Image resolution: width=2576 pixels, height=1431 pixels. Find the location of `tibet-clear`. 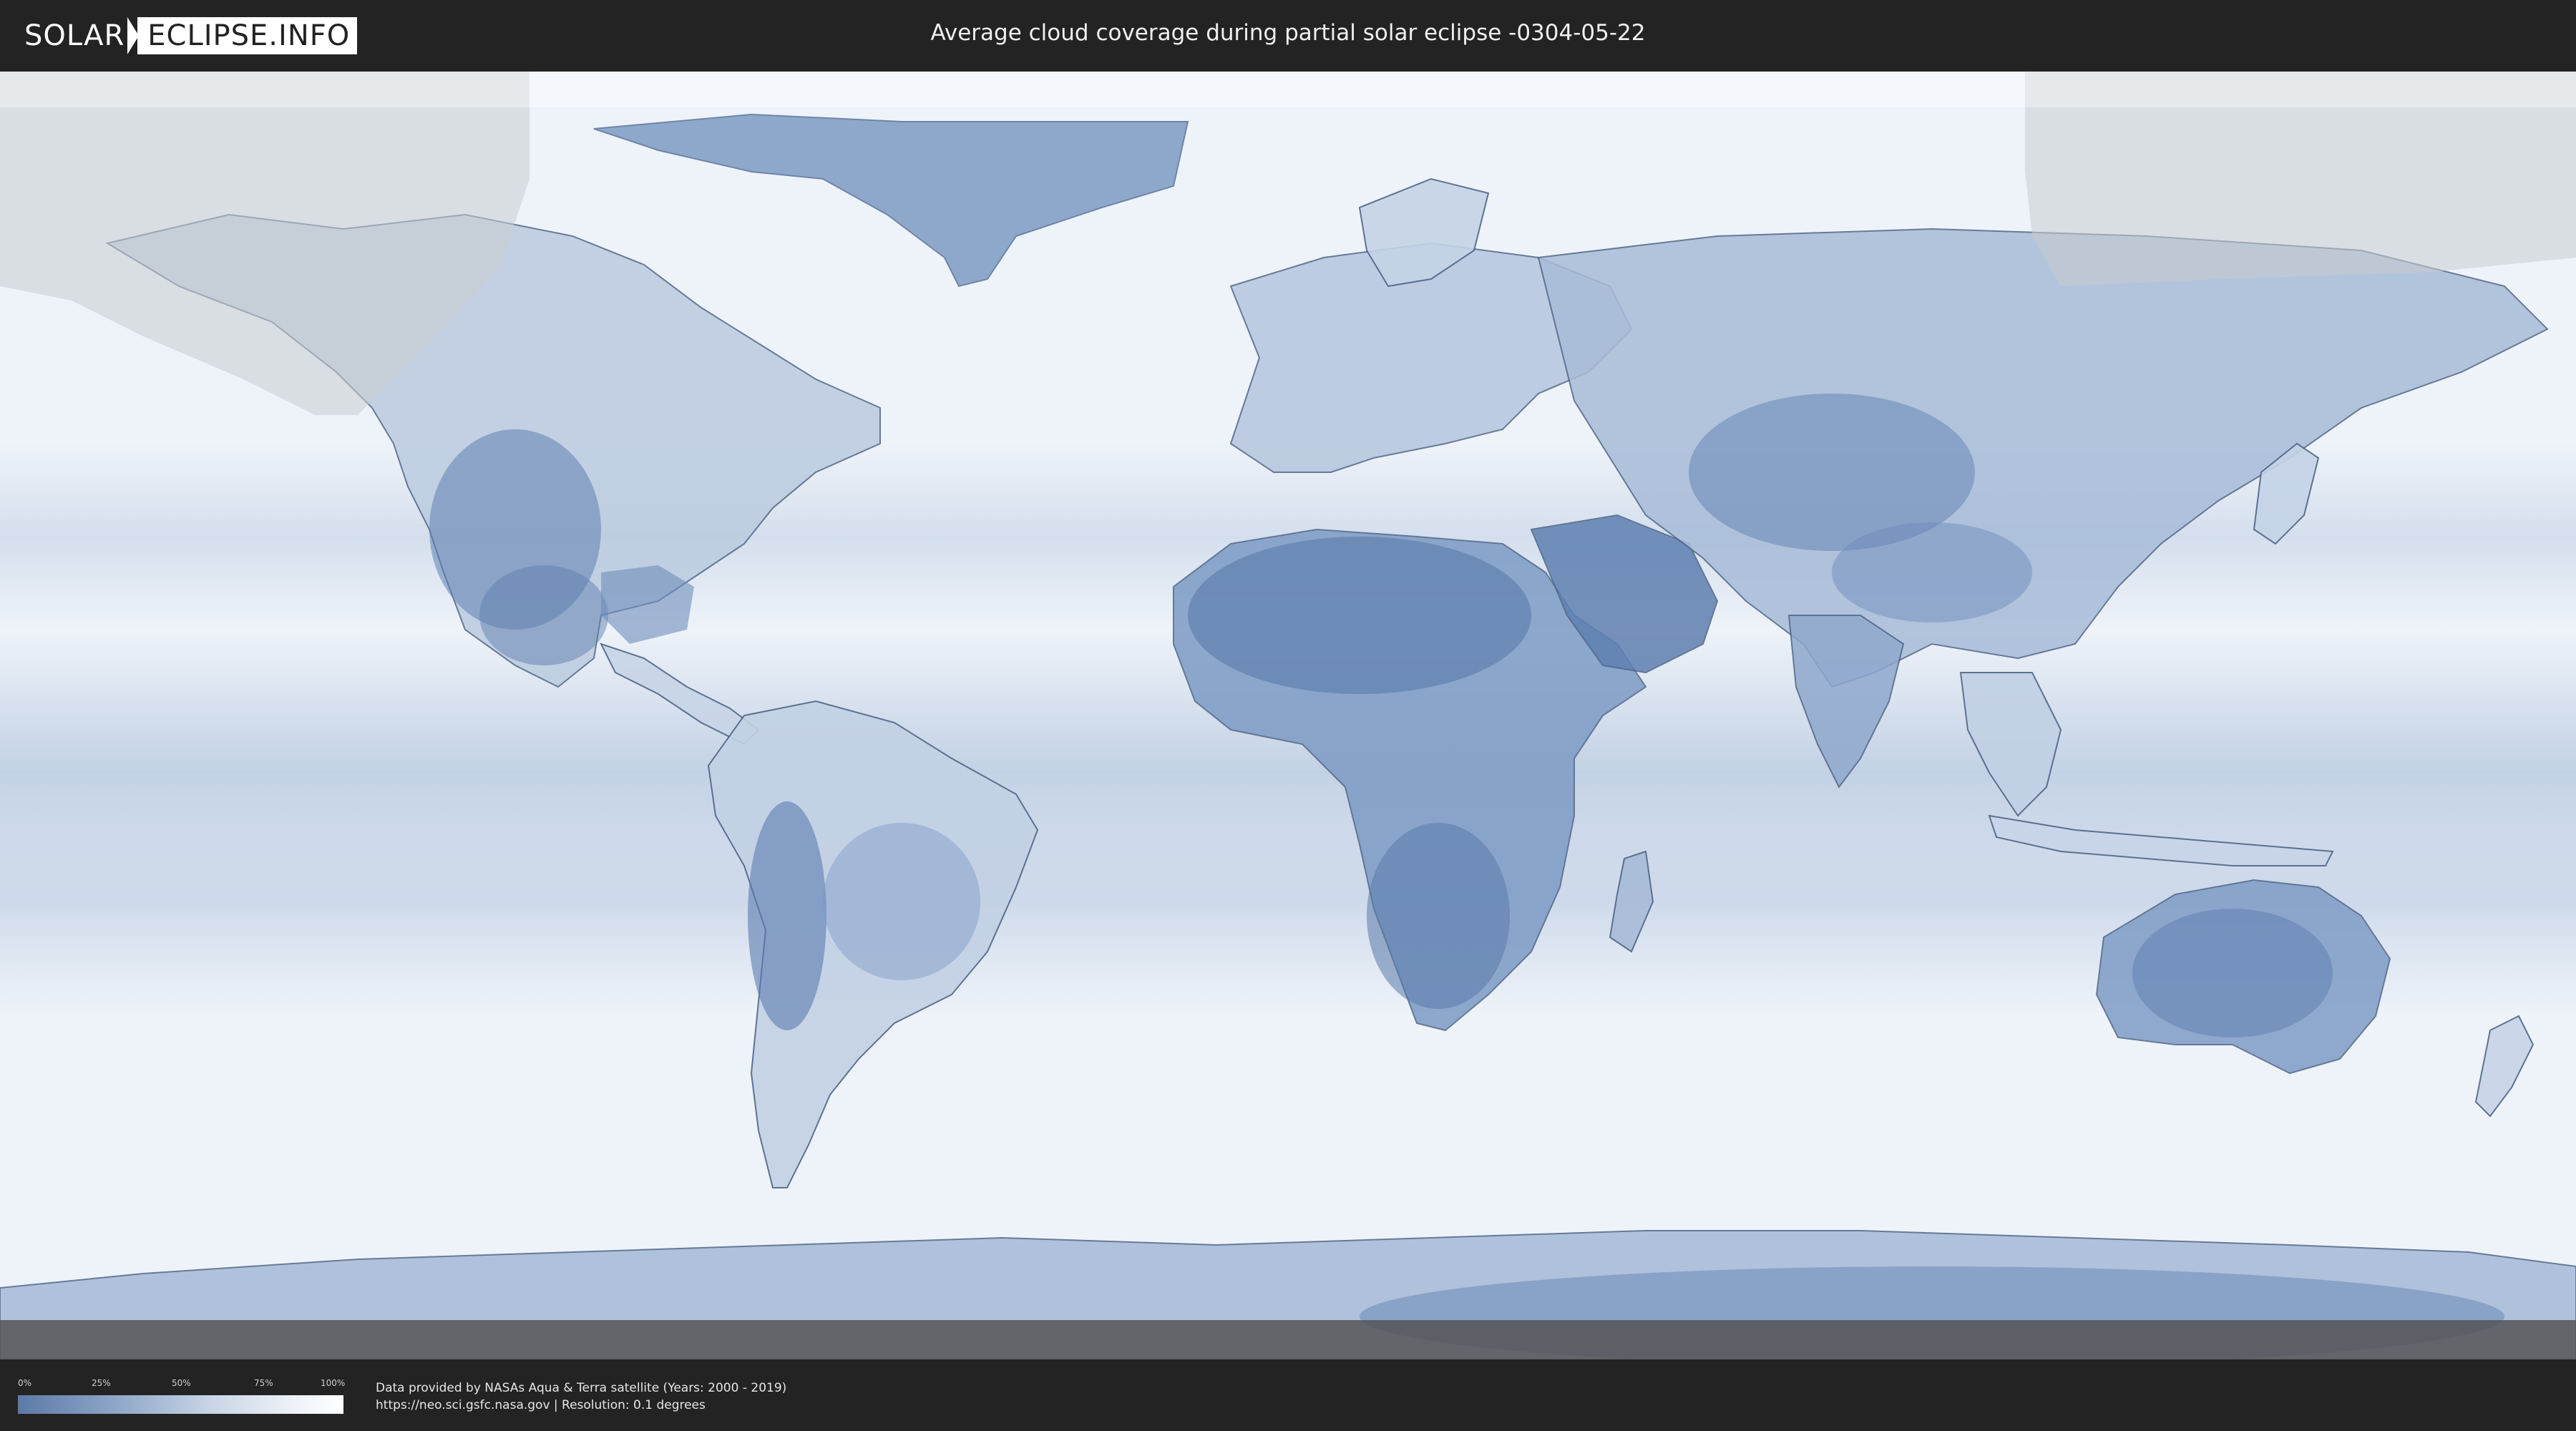

tibet-clear is located at coordinates (1932, 572).